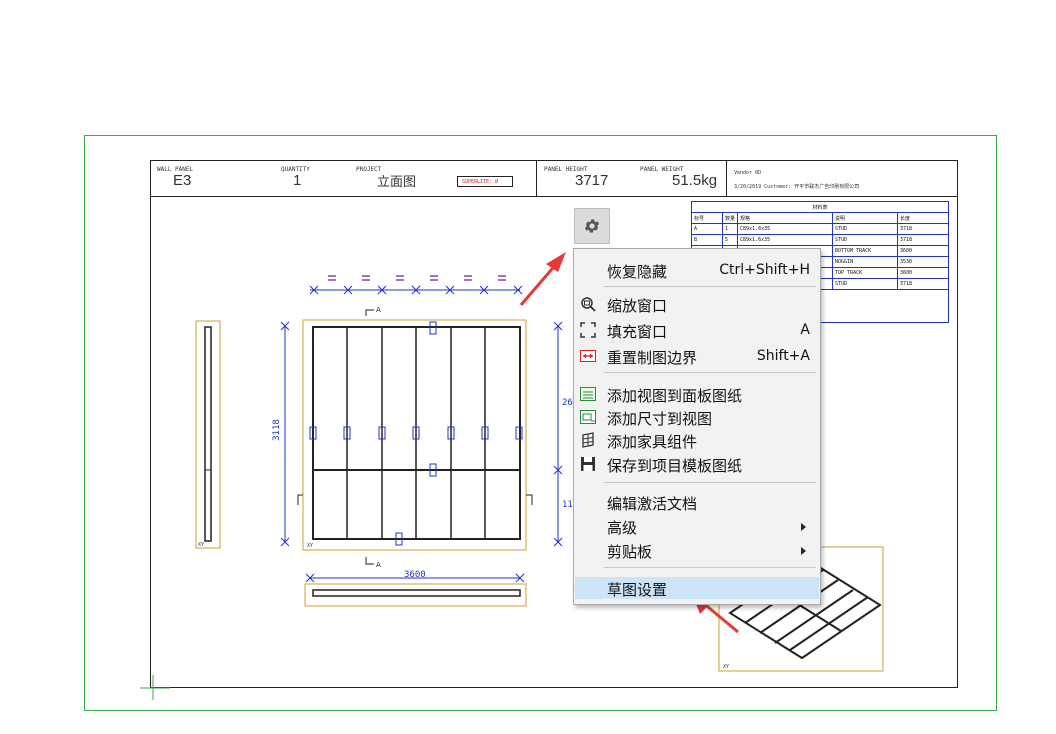 Image resolution: width=1056 pixels, height=734 pixels. What do you see at coordinates (588, 304) in the screenshot?
I see `zoom-window-icon` at bounding box center [588, 304].